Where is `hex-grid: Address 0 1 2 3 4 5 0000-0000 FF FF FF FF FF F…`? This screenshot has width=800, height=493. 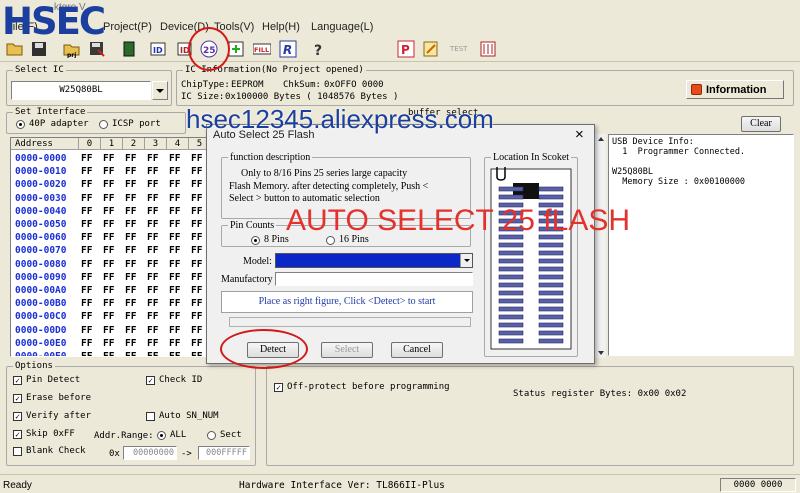 hex-grid: Address 0 1 2 3 4 5 0000-0000 FF FF FF FF FF F… is located at coordinates (110, 247).